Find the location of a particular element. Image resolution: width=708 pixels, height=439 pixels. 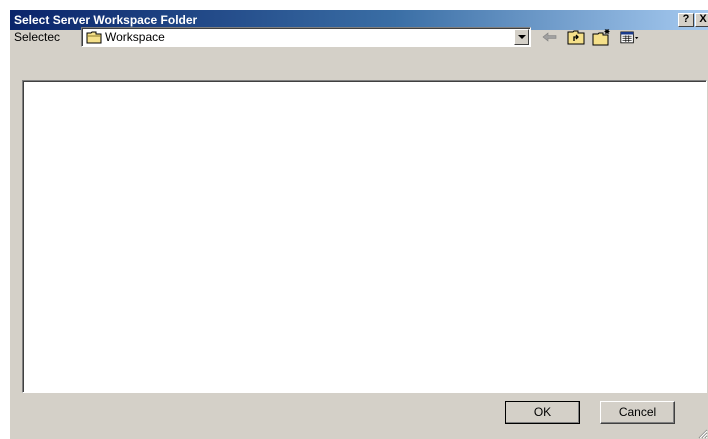

cancel-button: Cancel is located at coordinates (637, 412).